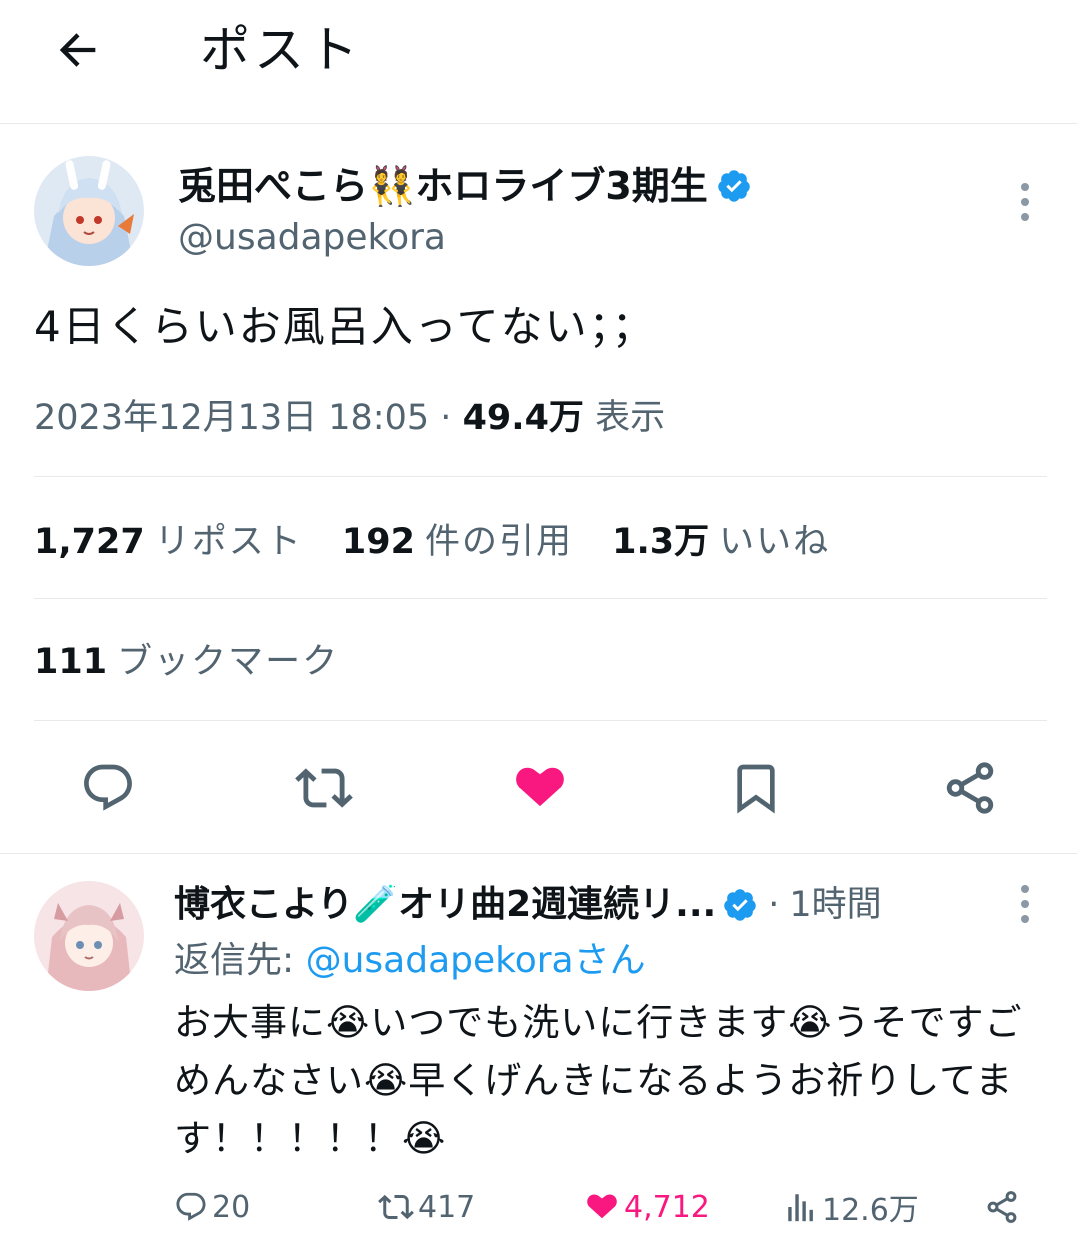 This screenshot has width=1077, height=1246. What do you see at coordinates (661, 542) in the screenshot?
I see `like-count: 1.3万` at bounding box center [661, 542].